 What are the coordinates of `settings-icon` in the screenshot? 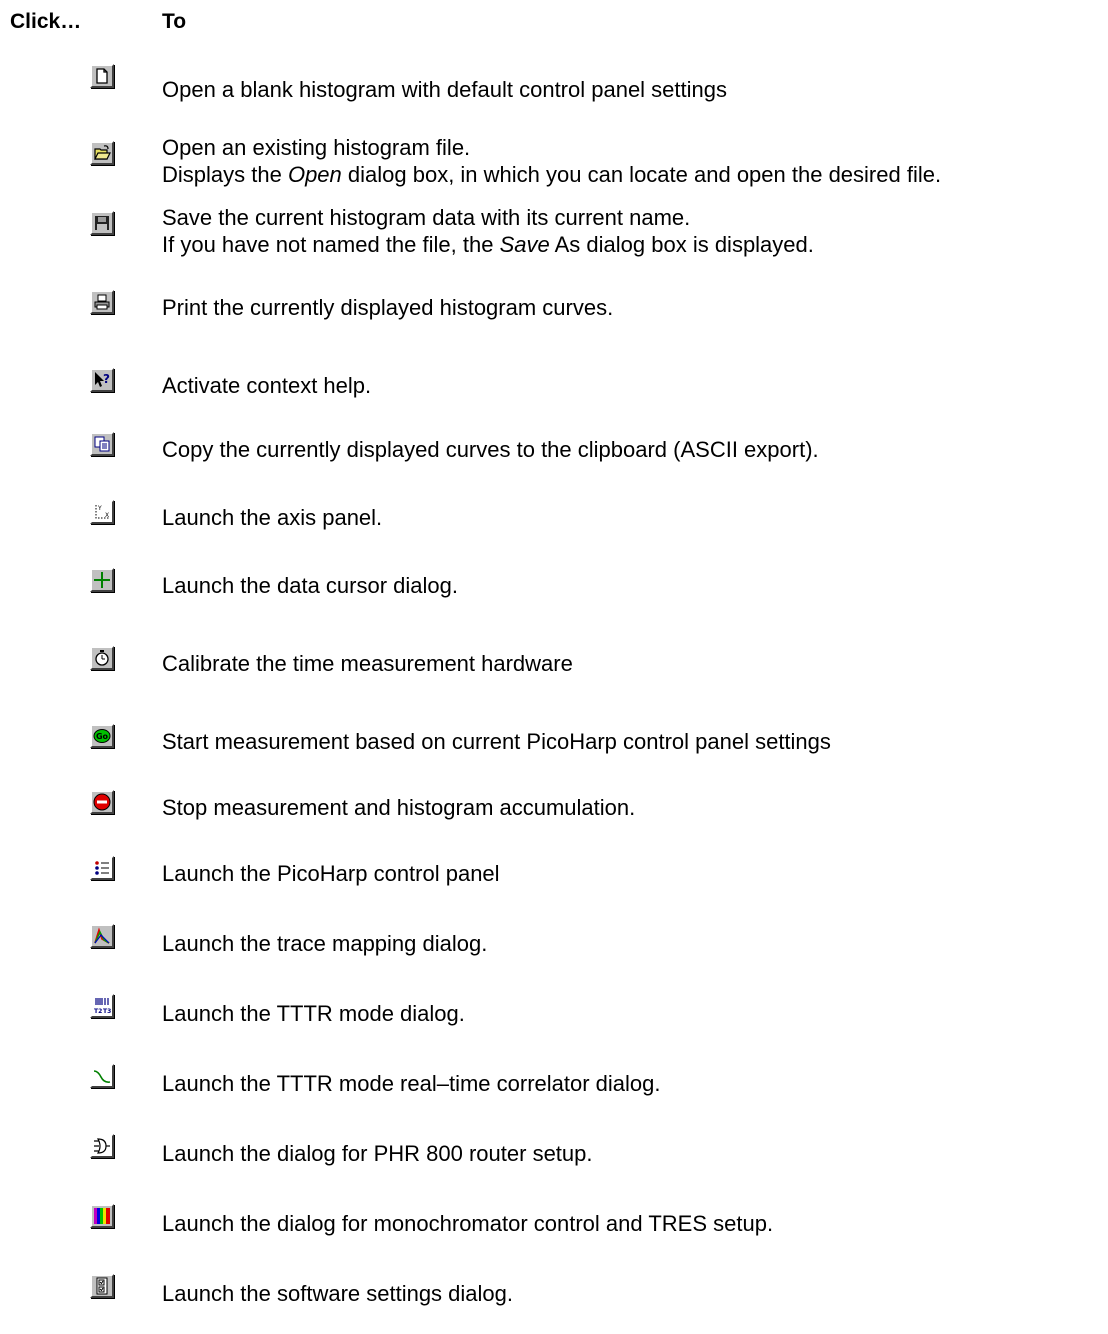 It's located at (102, 1286).